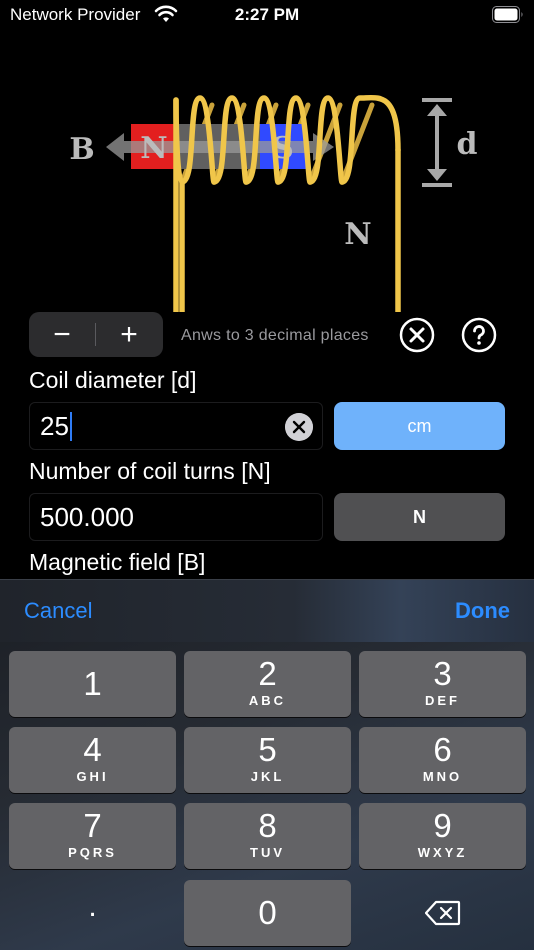 The width and height of the screenshot is (534, 950). I want to click on key-digit: 3, so click(442, 673).